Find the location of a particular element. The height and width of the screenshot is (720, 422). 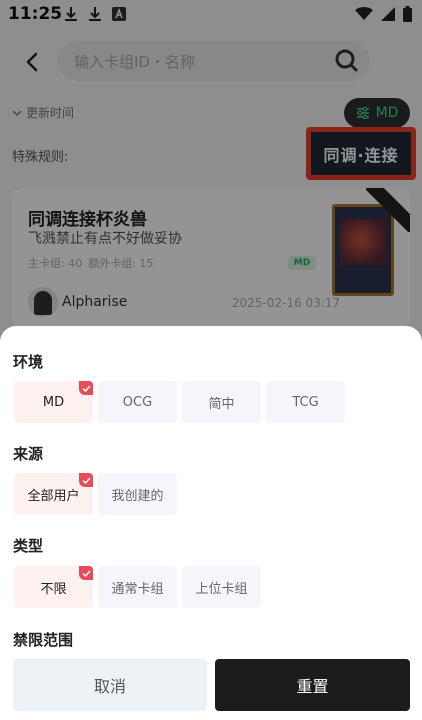

chip-label: 上位卡组 is located at coordinates (221, 589).